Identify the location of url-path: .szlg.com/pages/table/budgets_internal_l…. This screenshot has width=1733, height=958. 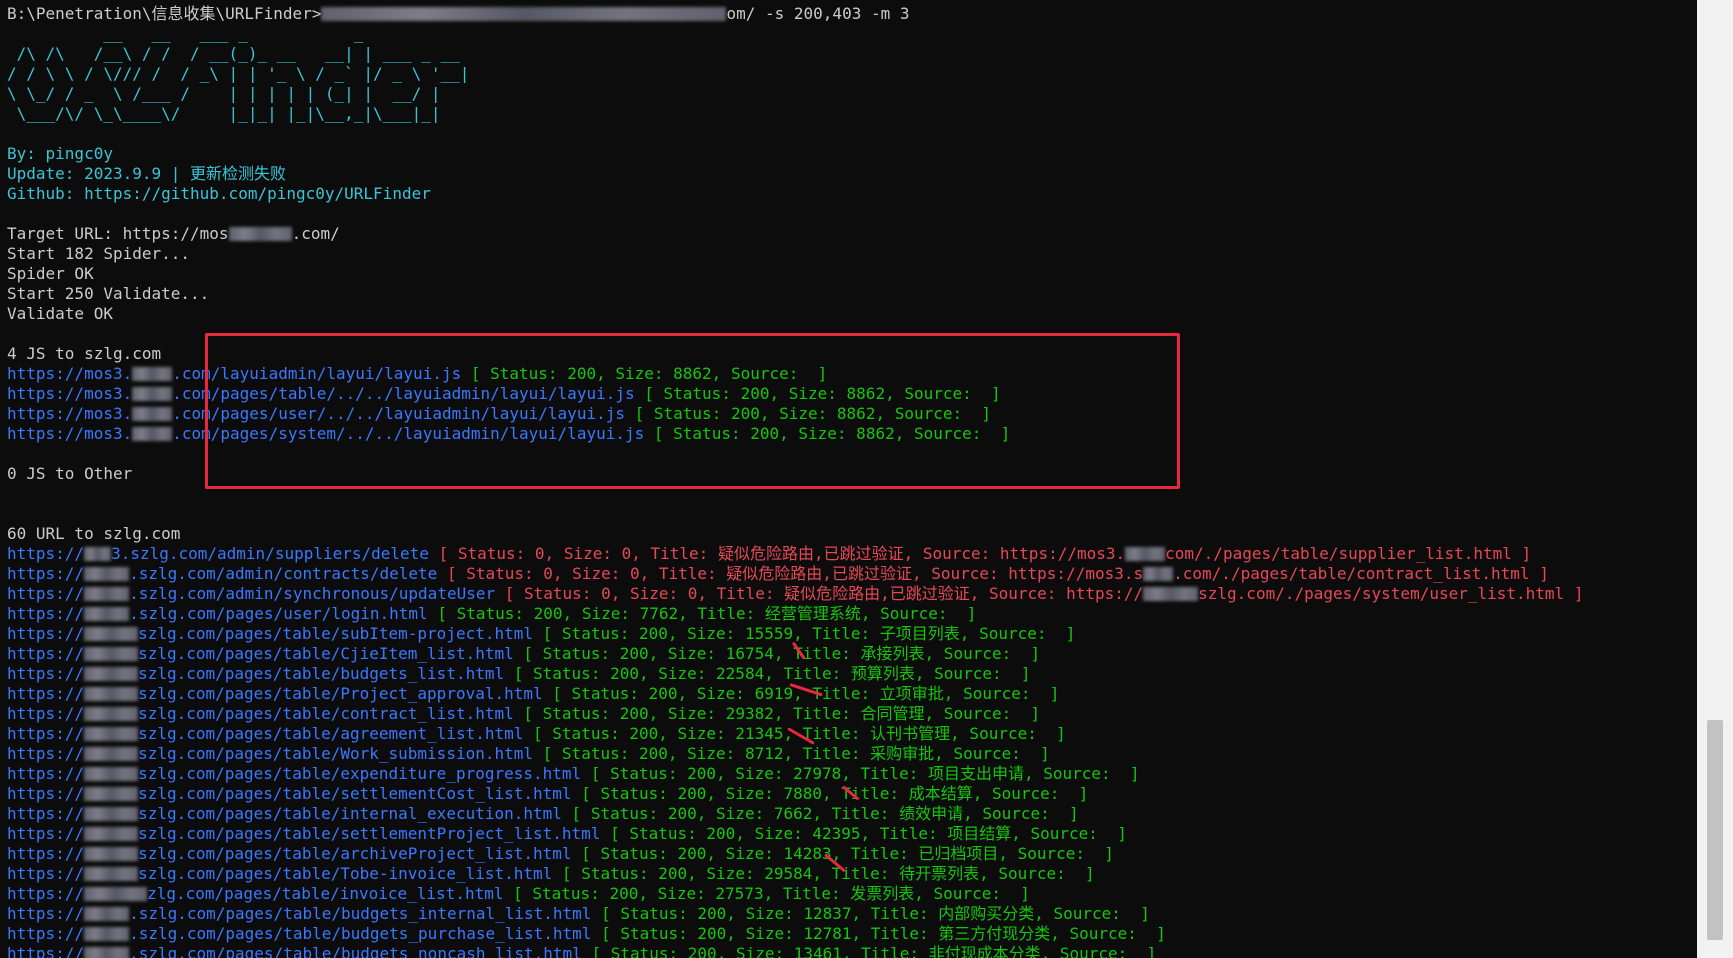
(360, 913).